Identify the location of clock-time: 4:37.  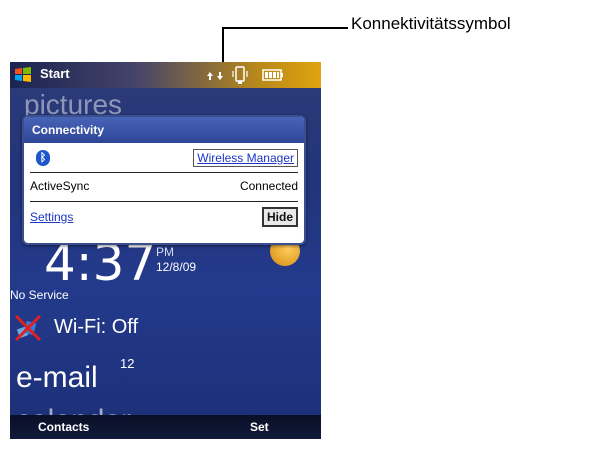
(100, 263).